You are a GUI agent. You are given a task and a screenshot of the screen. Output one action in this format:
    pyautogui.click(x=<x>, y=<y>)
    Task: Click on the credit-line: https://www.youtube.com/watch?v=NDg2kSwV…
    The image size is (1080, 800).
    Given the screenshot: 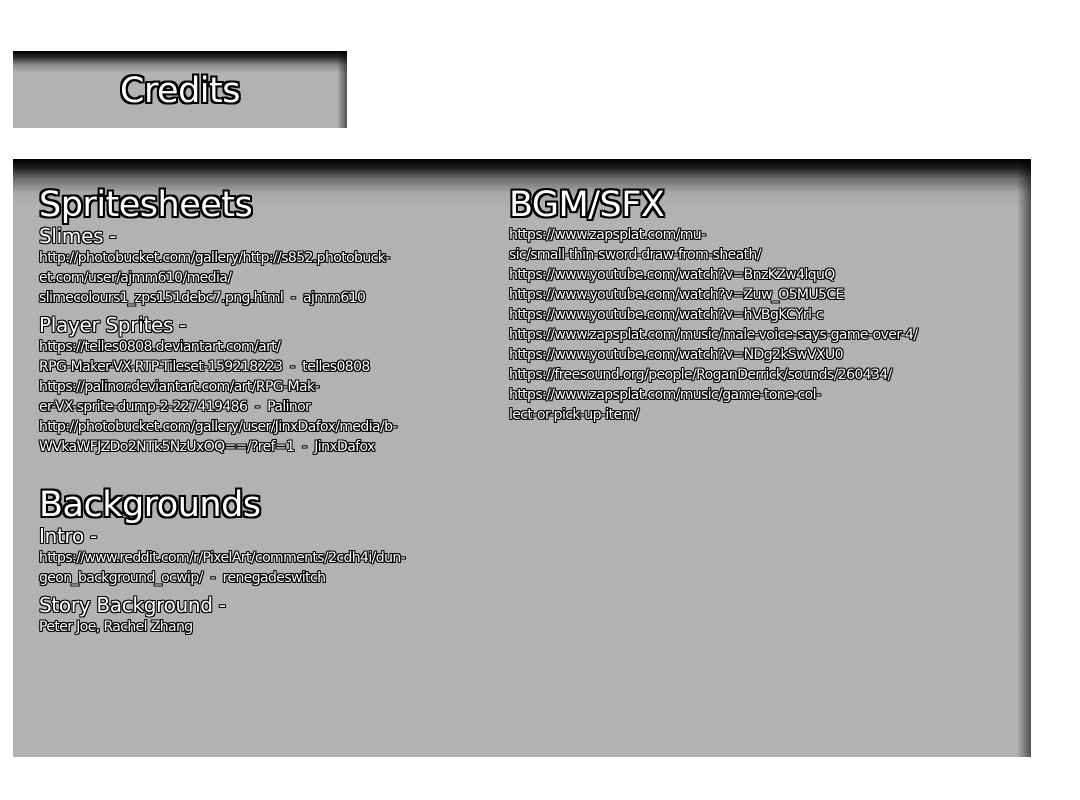 What is the action you would take?
    pyautogui.click(x=676, y=355)
    